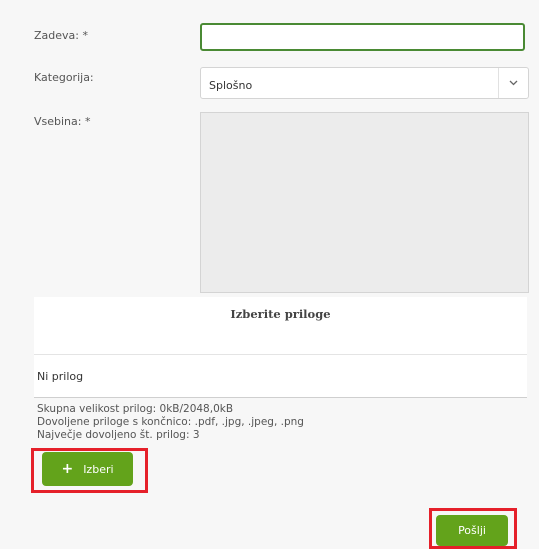 The image size is (539, 549). What do you see at coordinates (362, 37) in the screenshot?
I see `subject-input` at bounding box center [362, 37].